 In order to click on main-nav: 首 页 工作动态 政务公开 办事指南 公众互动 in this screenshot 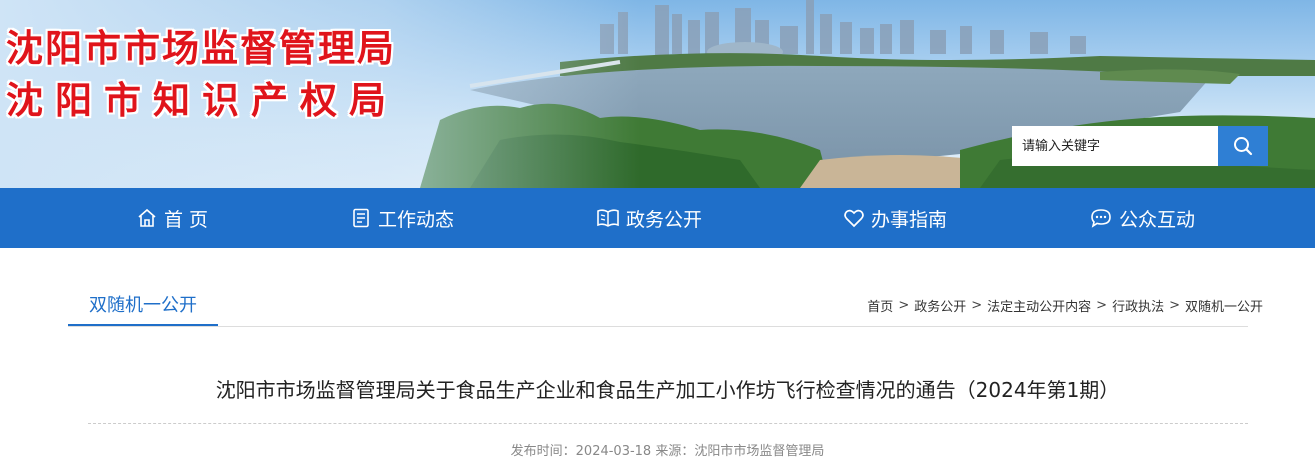, I will do `click(657, 218)`.